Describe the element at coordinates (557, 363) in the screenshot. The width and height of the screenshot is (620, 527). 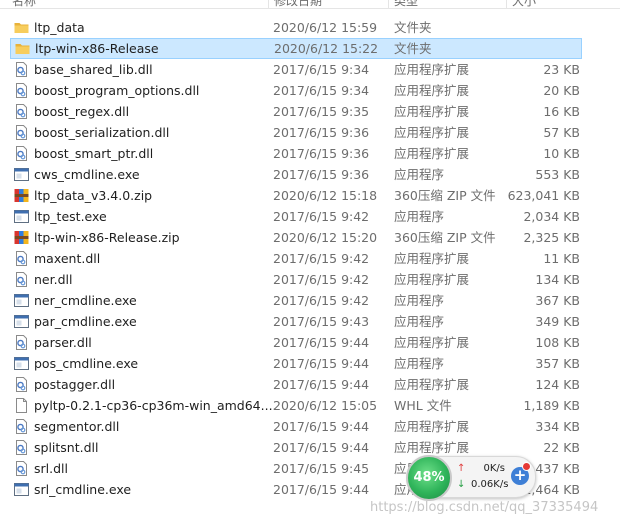
I see `file-size: 357 KB` at that location.